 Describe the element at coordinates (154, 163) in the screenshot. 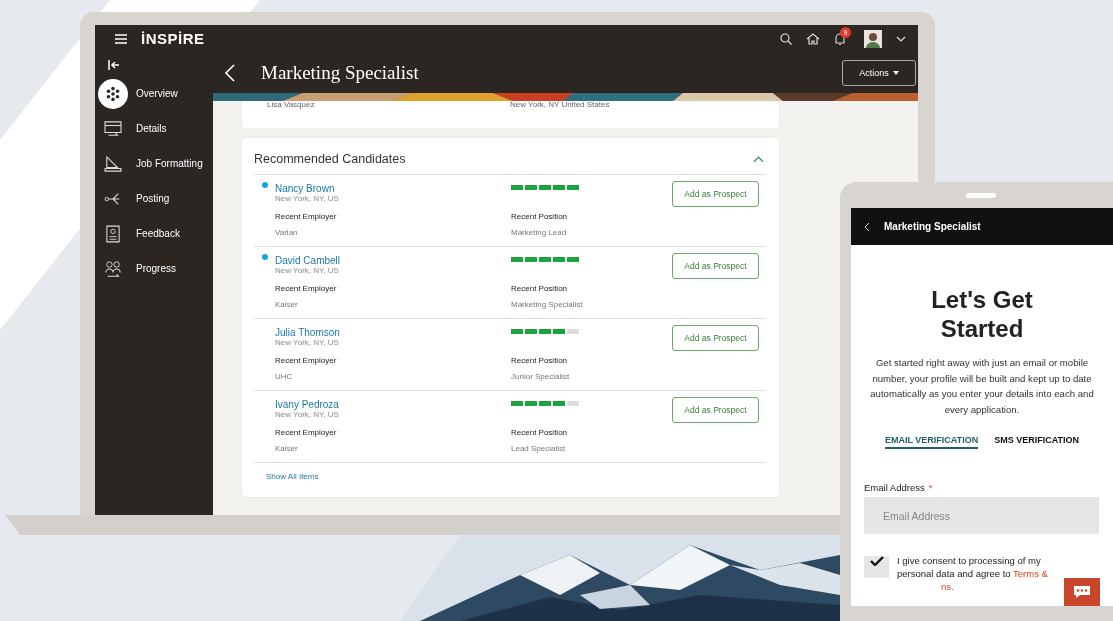

I see `sidebar-item: Job Formatting` at that location.